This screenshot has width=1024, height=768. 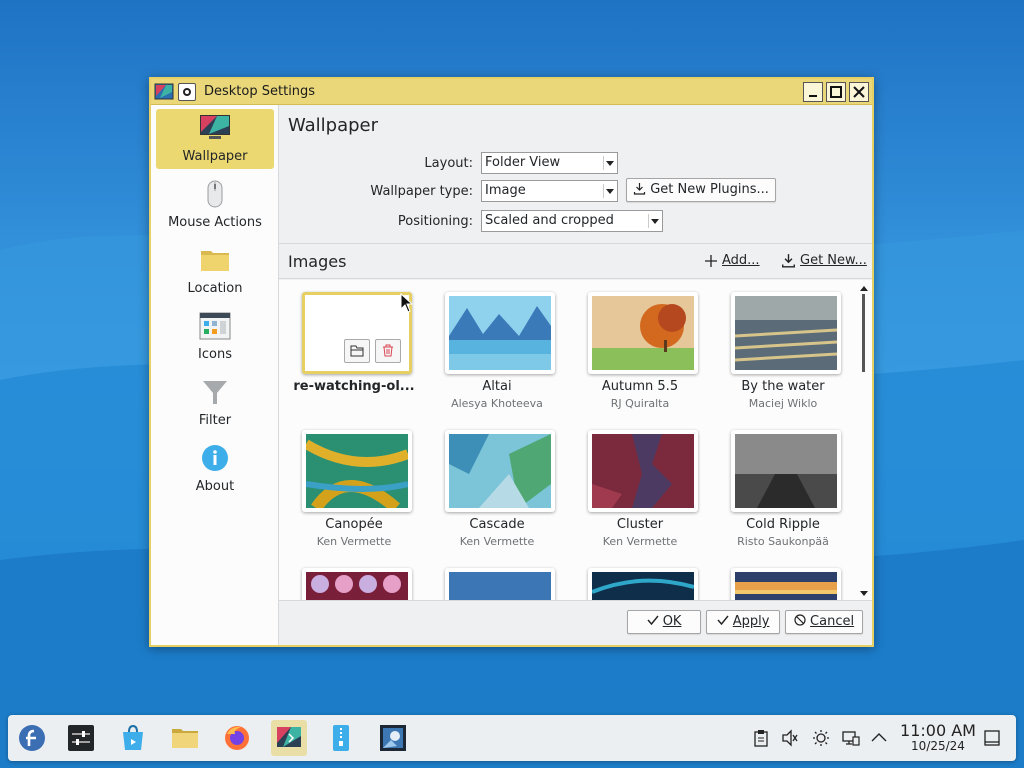 What do you see at coordinates (672, 621) in the screenshot?
I see `ok-label: OK` at bounding box center [672, 621].